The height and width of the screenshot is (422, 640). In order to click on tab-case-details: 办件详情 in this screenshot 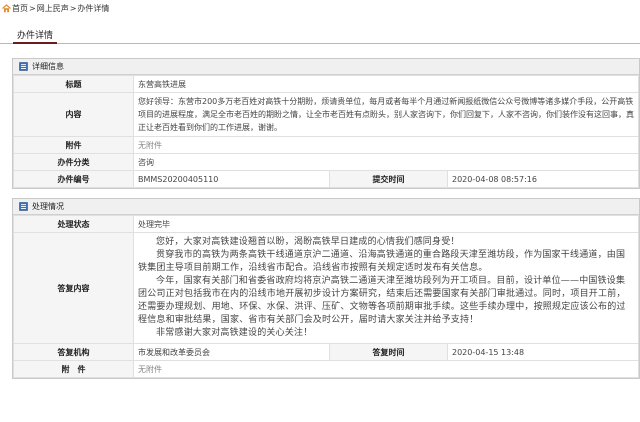, I will do `click(35, 37)`.